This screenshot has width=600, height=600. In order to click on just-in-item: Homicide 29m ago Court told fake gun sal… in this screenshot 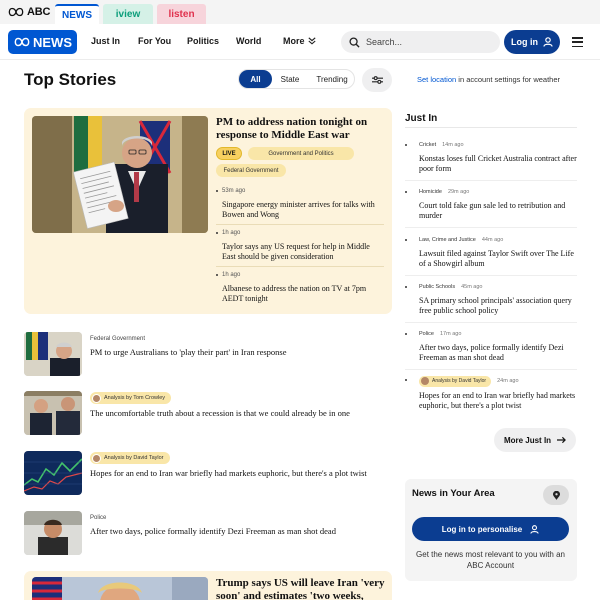, I will do `click(491, 204)`.